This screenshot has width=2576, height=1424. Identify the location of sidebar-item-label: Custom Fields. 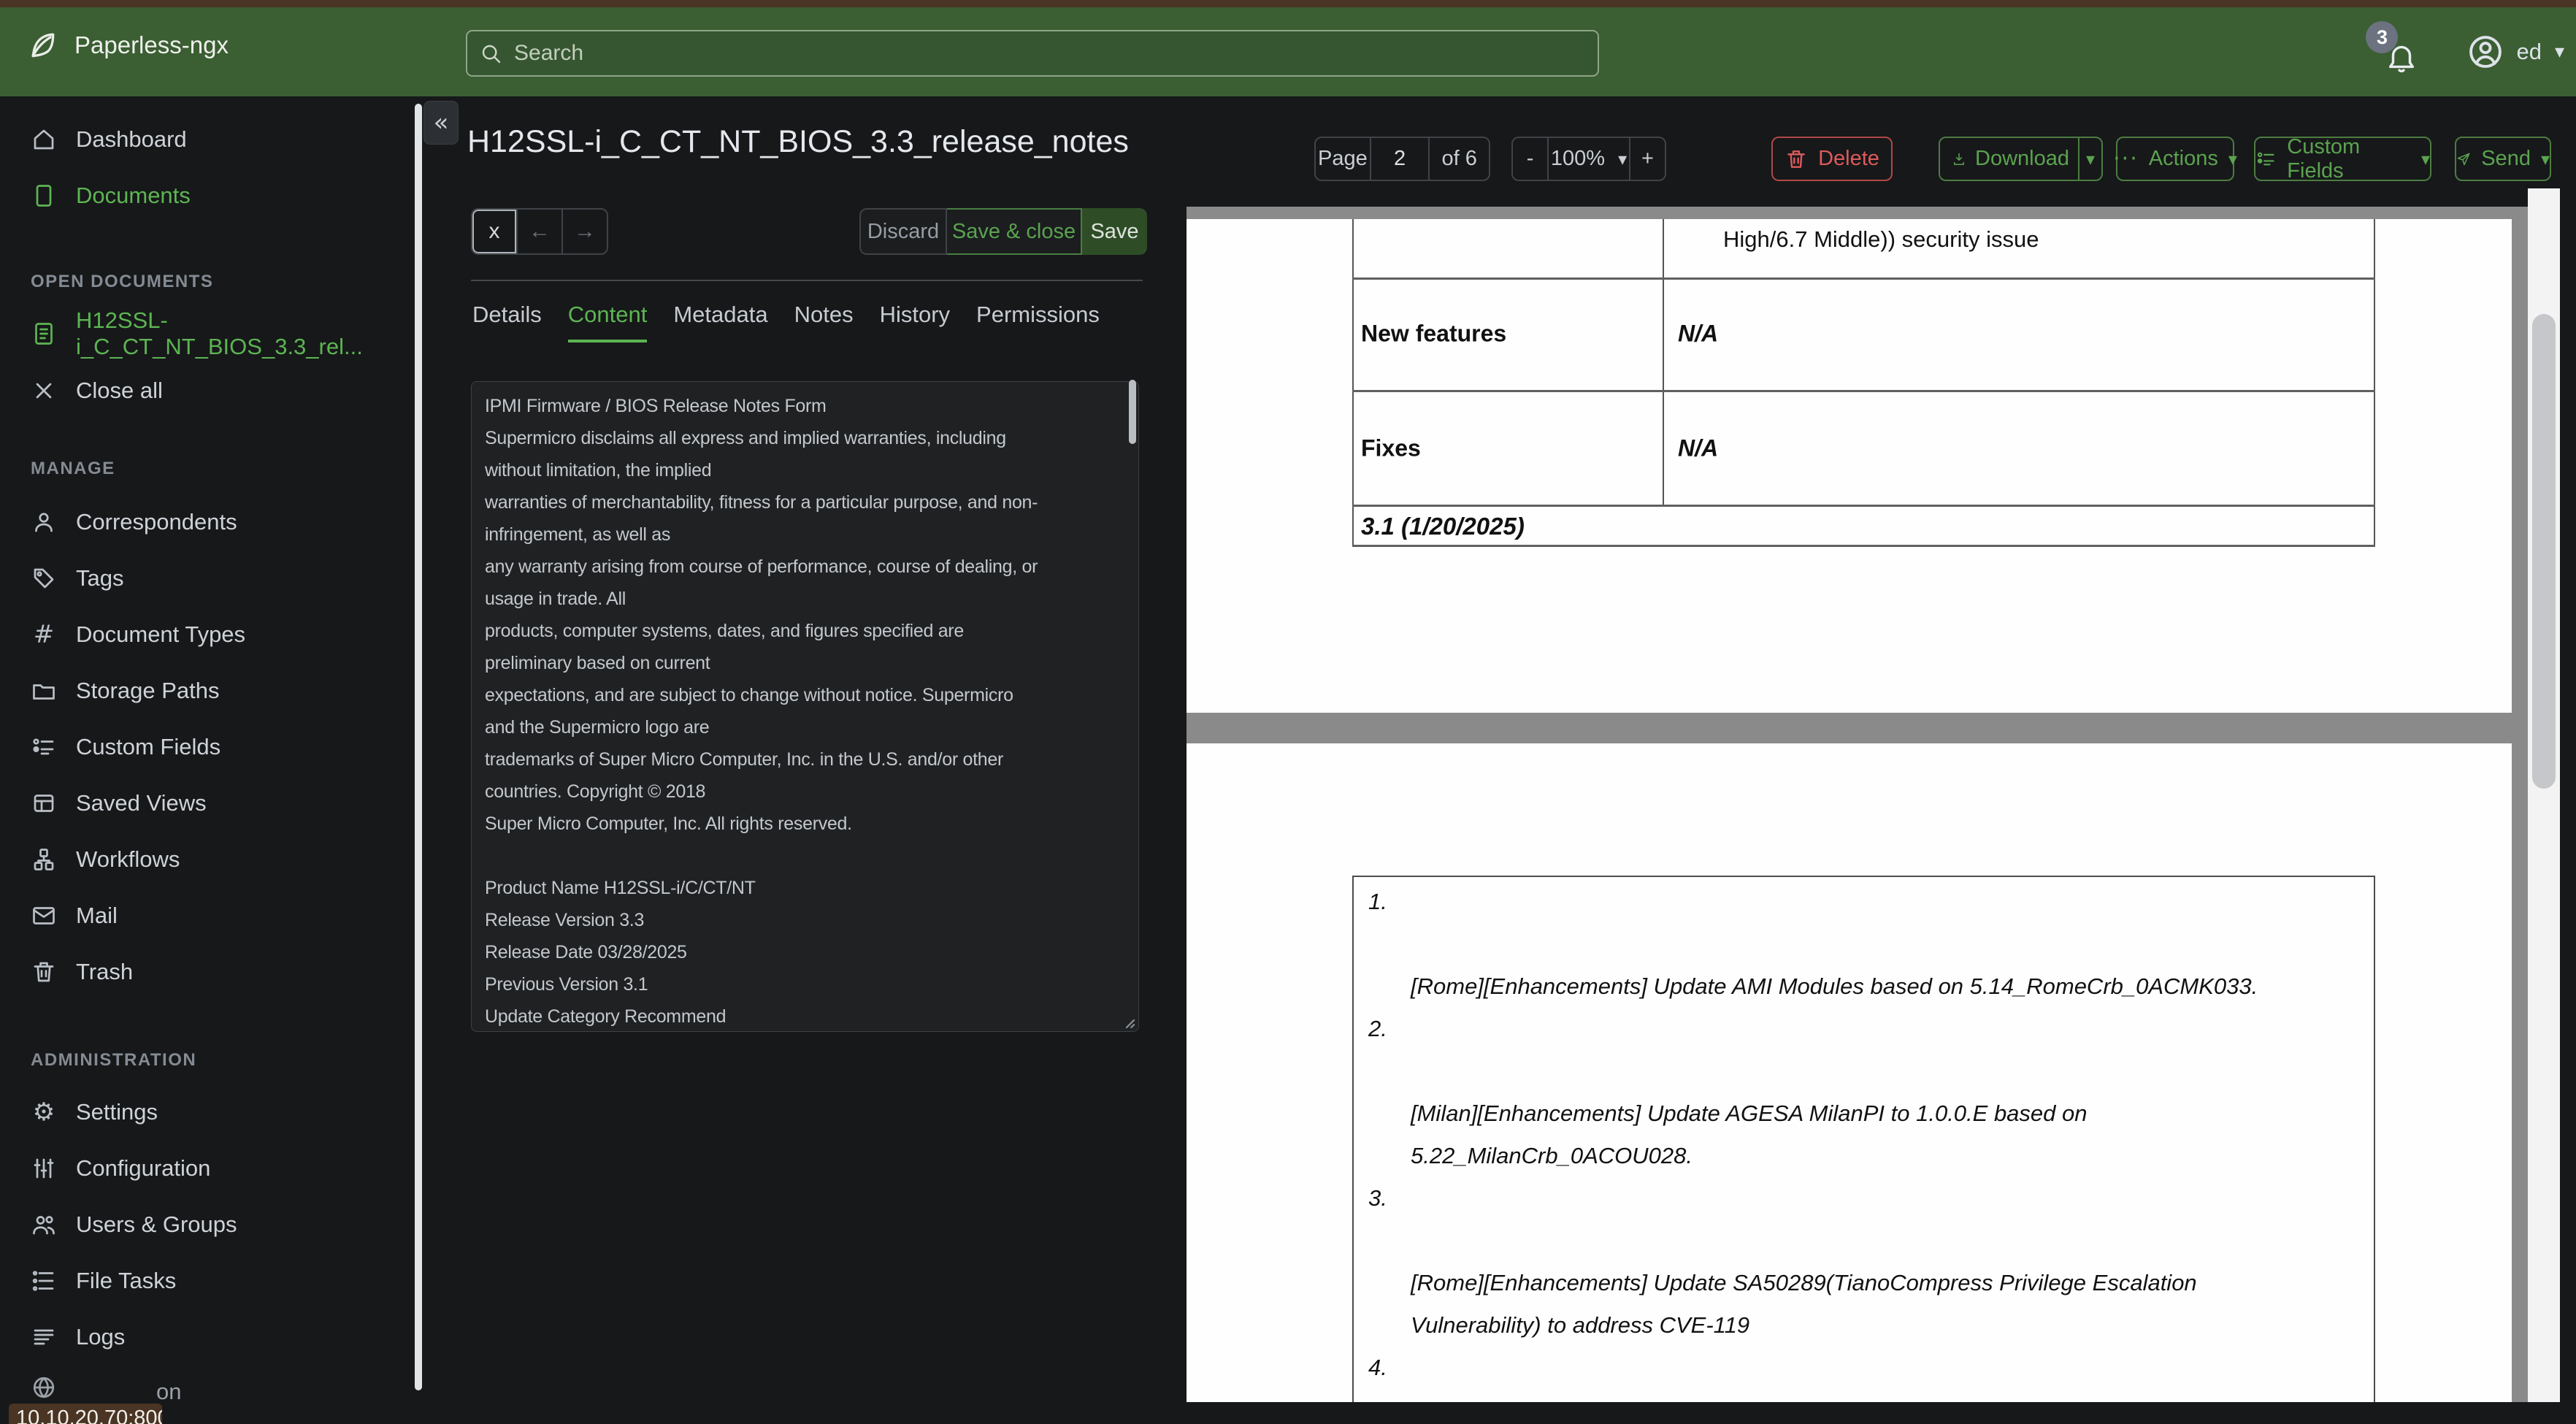
(148, 746).